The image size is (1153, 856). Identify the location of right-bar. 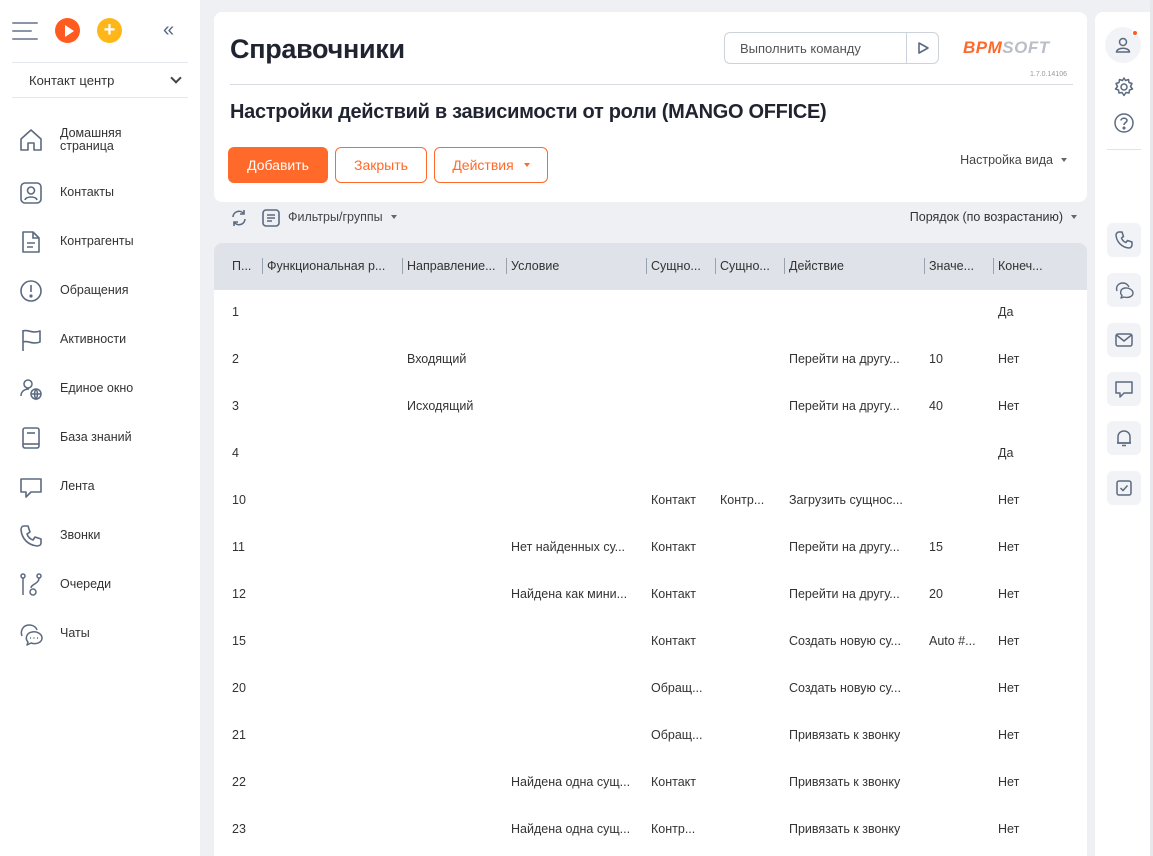
(1124, 434).